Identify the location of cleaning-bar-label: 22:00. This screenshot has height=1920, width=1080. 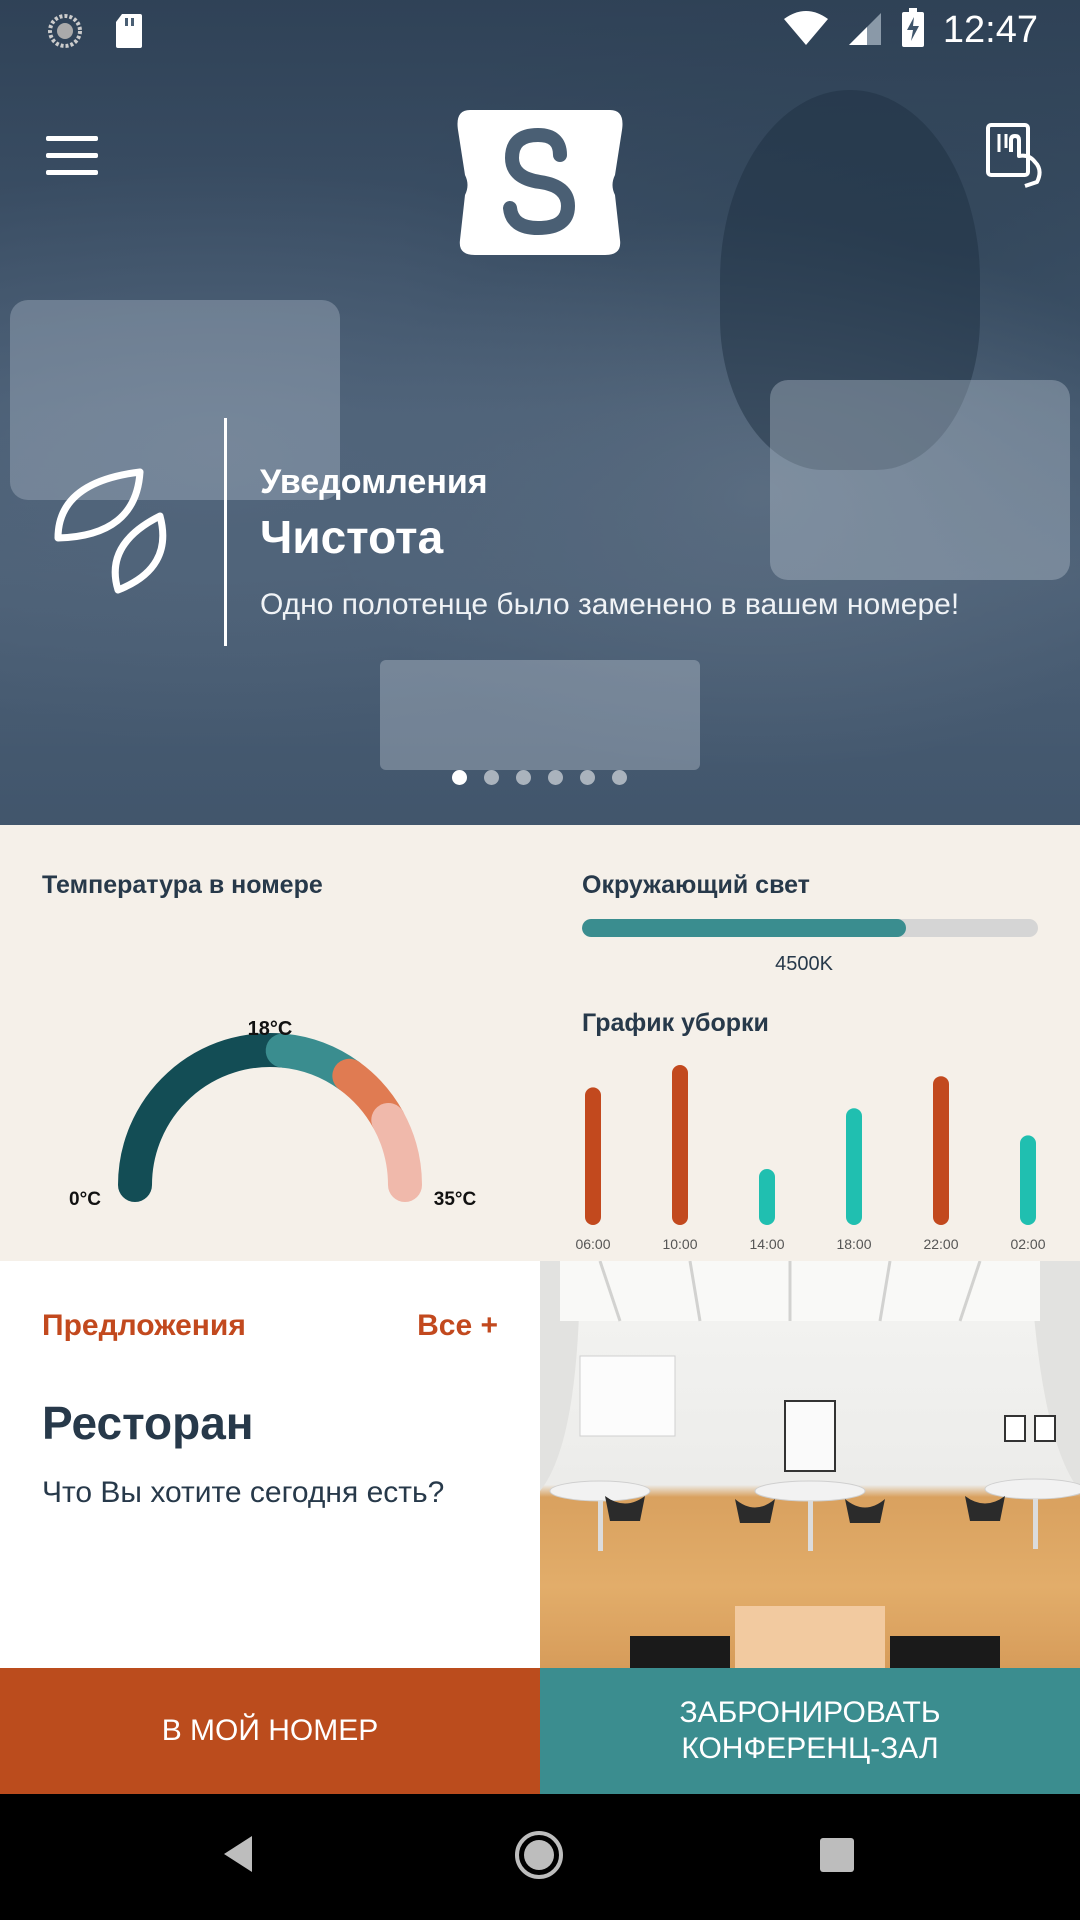
(940, 1244).